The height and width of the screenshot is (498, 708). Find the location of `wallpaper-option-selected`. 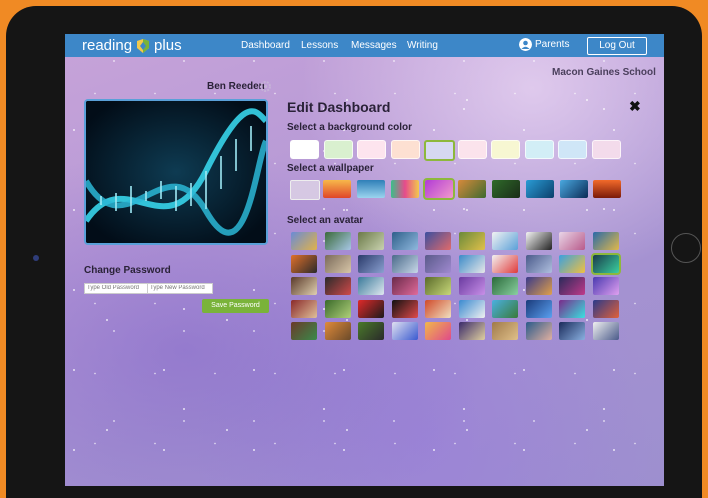

wallpaper-option-selected is located at coordinates (439, 189).